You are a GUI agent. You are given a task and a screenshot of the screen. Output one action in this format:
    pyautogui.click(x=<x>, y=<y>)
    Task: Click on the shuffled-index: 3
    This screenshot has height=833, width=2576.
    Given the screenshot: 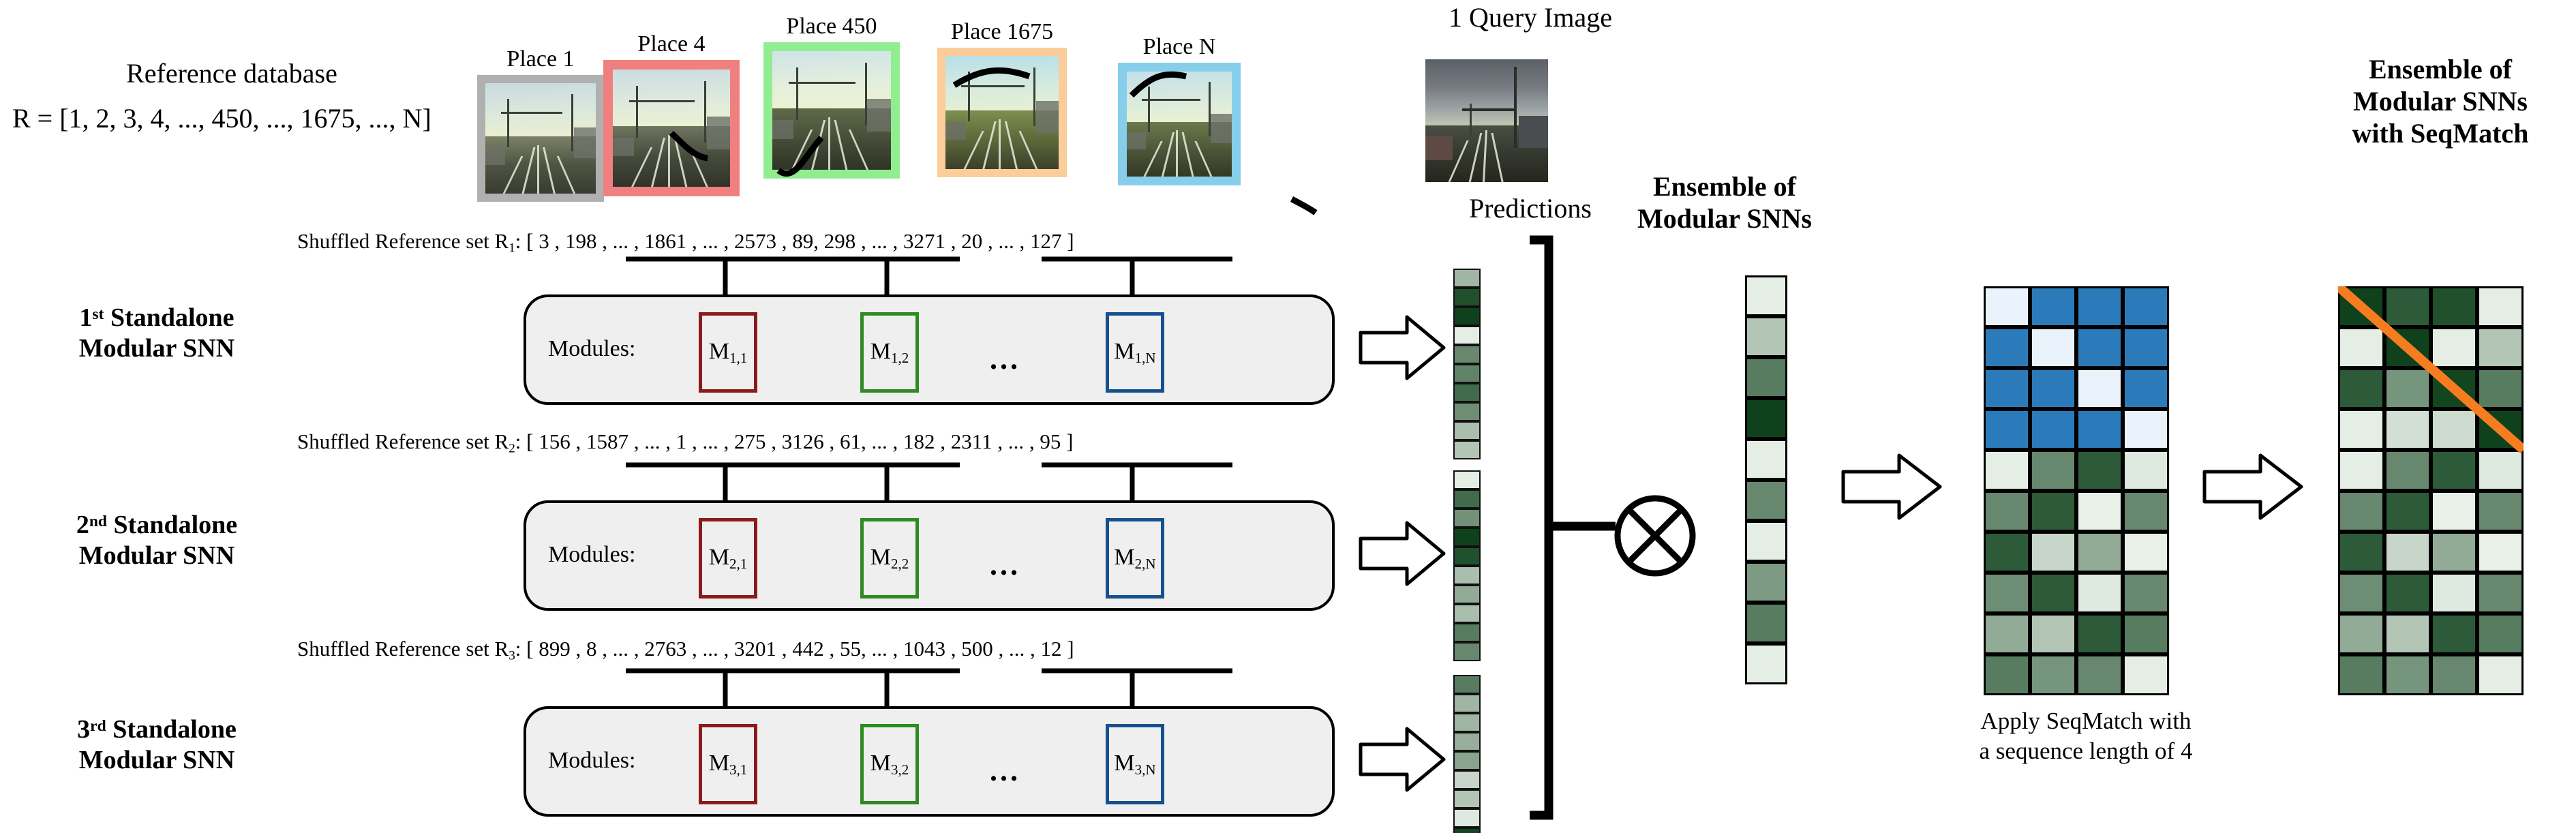 What is the action you would take?
    pyautogui.click(x=512, y=655)
    